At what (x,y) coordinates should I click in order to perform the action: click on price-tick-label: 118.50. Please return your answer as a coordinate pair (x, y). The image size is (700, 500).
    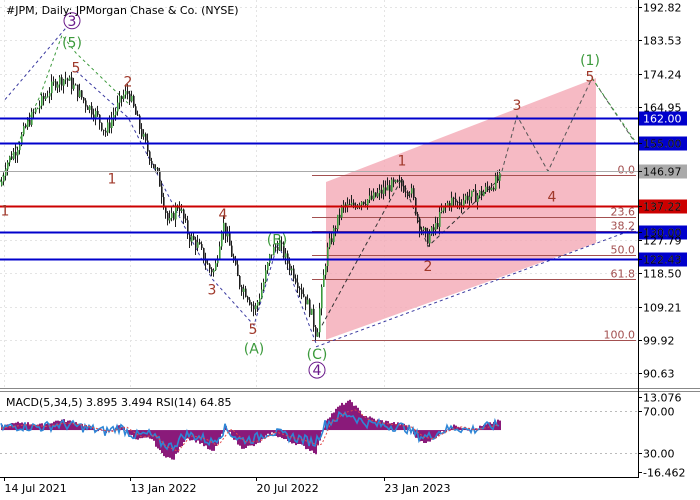
    Looking at the image, I should click on (662, 274).